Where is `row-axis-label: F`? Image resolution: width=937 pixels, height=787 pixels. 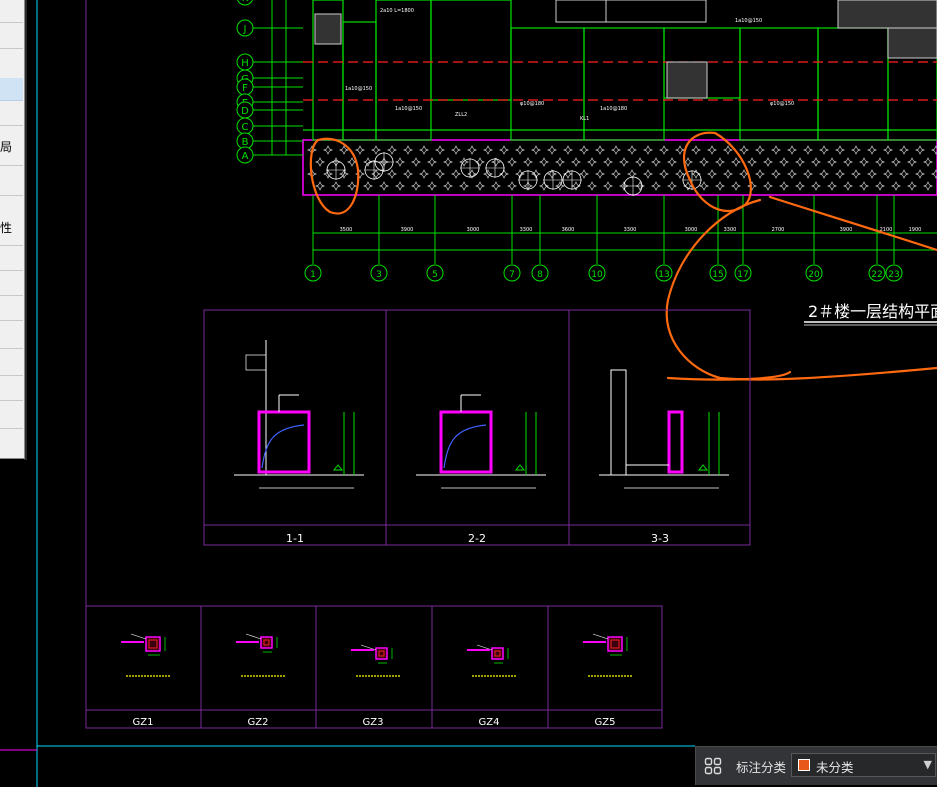
row-axis-label: F is located at coordinates (245, 88).